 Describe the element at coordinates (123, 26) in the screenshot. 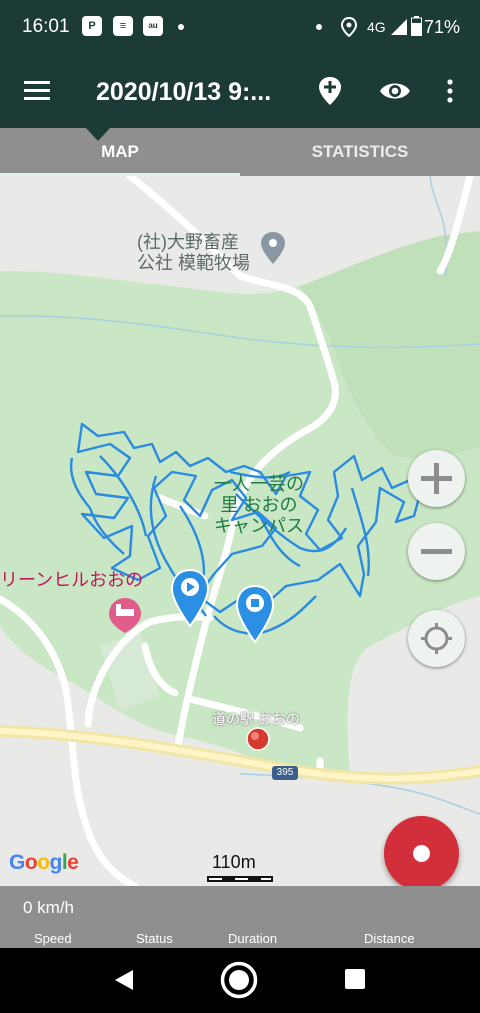

I see `news-icon: ≡` at that location.